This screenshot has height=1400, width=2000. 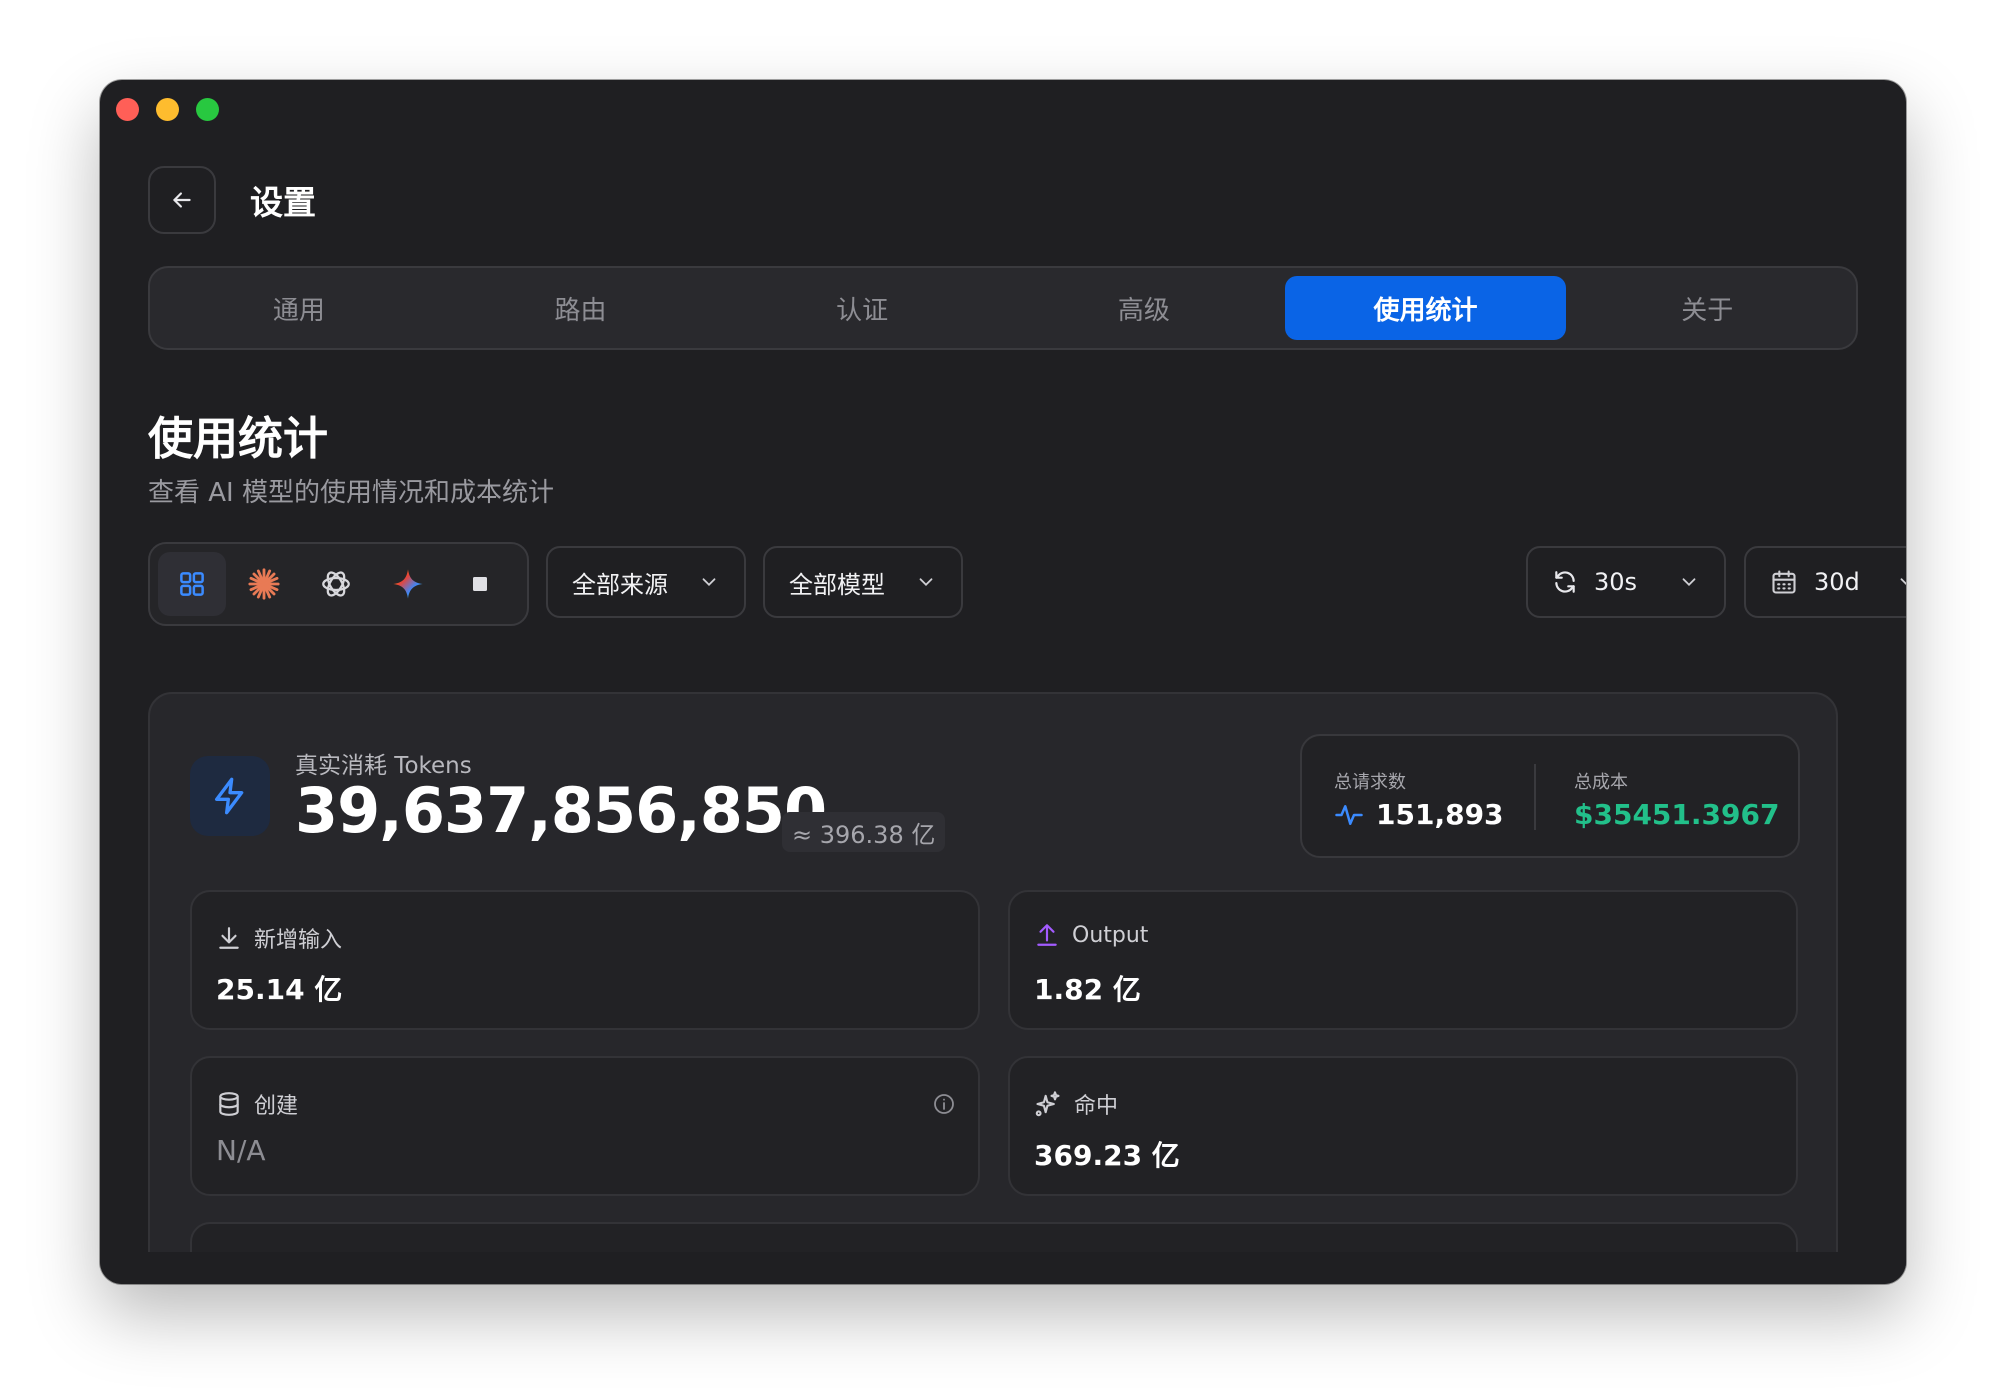 I want to click on requests-value: 151,893, so click(x=1440, y=814).